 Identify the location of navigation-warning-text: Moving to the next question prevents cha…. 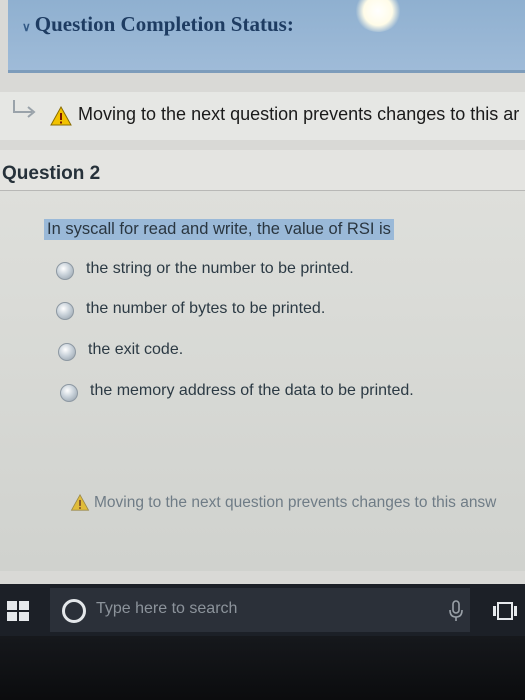
(299, 114).